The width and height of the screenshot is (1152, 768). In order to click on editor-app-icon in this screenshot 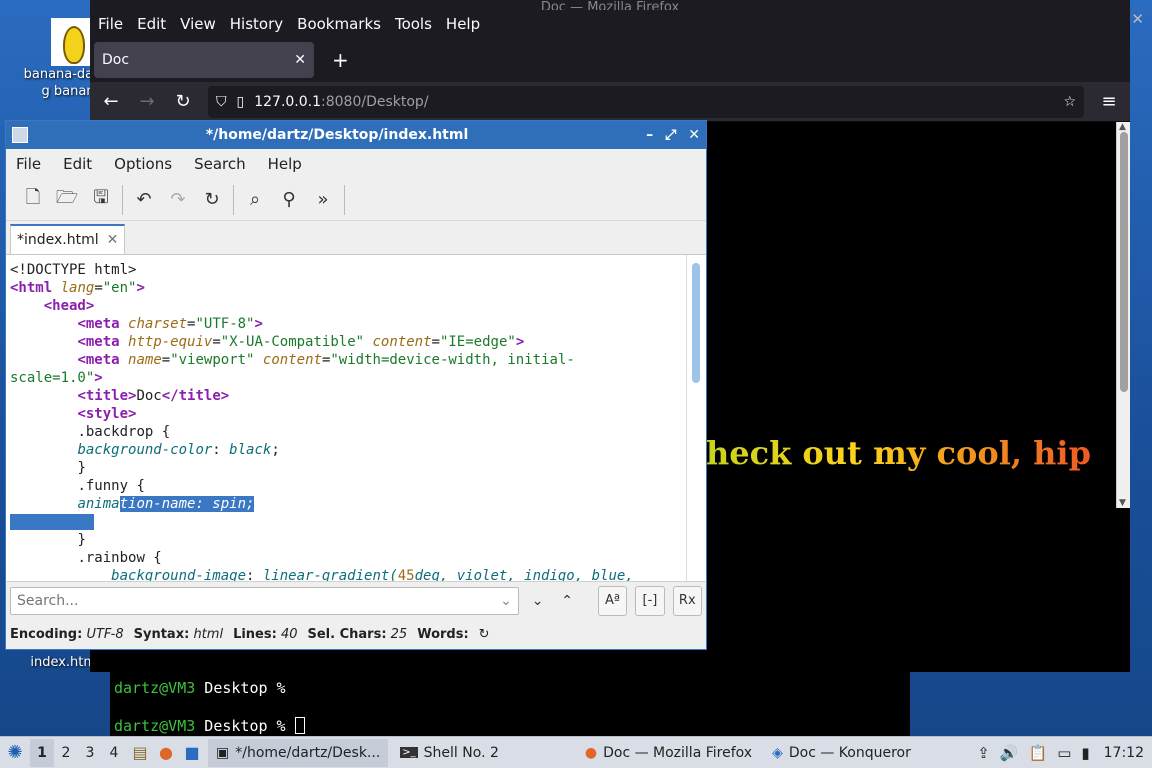, I will do `click(20, 135)`.